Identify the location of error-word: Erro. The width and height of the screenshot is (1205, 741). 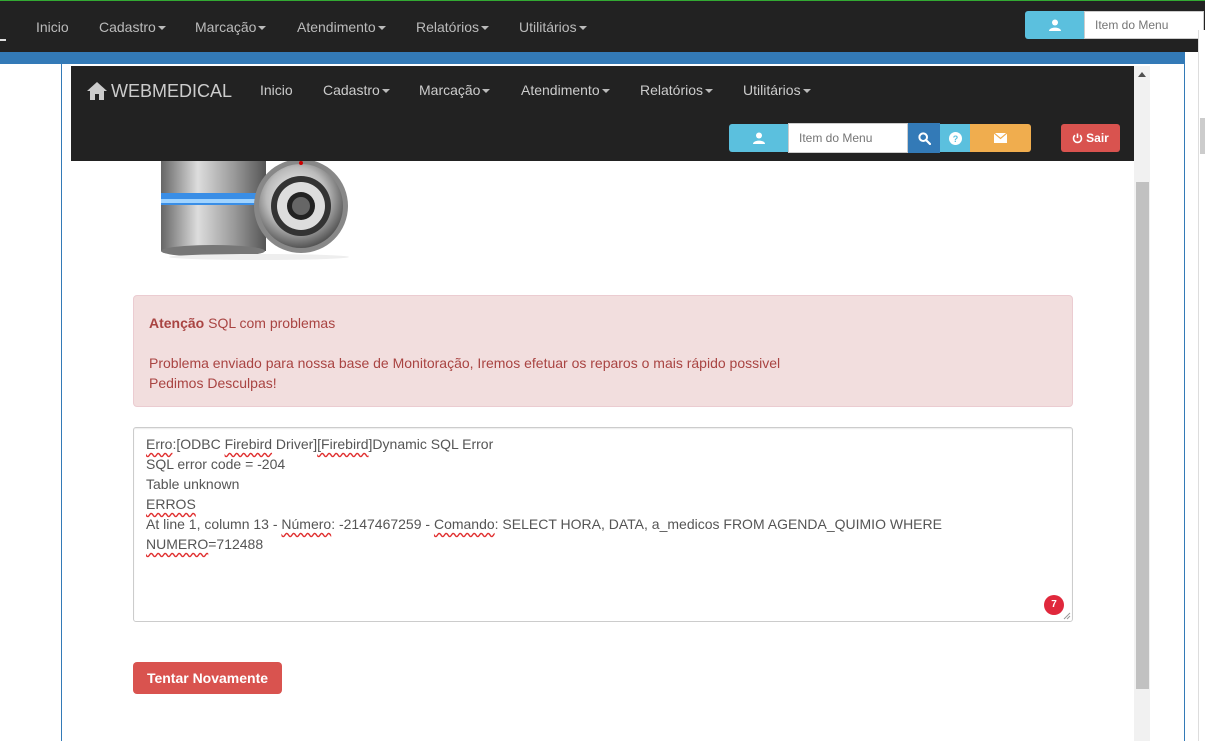
(159, 444).